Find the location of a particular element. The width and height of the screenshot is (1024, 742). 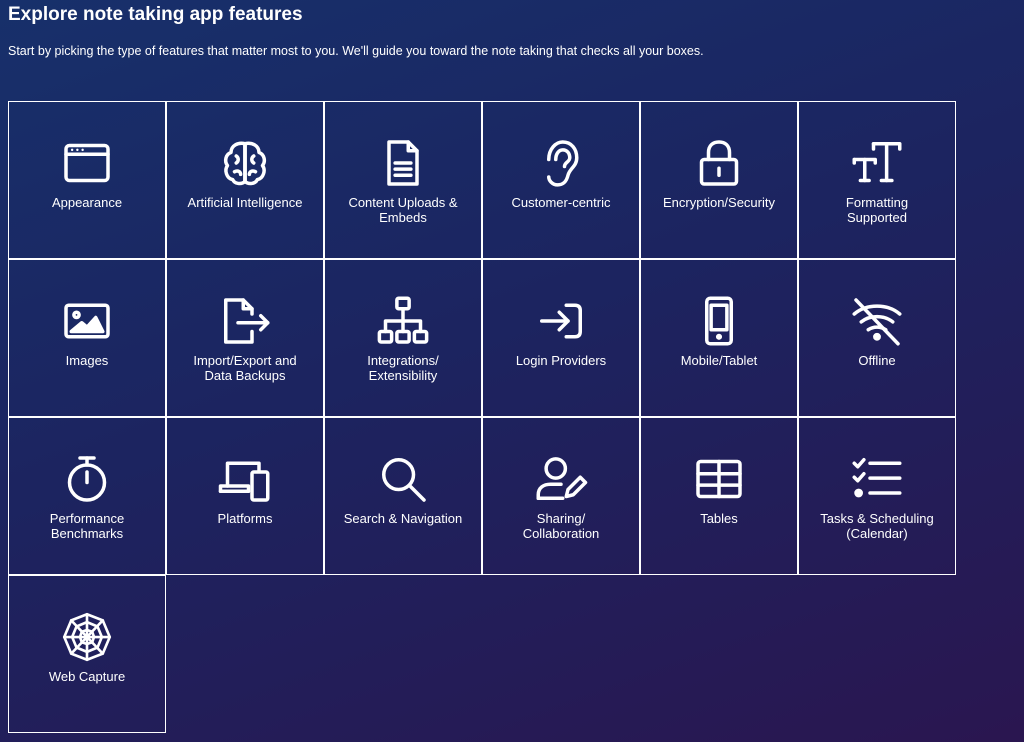

feature-tile-offline: Offline is located at coordinates (877, 338).